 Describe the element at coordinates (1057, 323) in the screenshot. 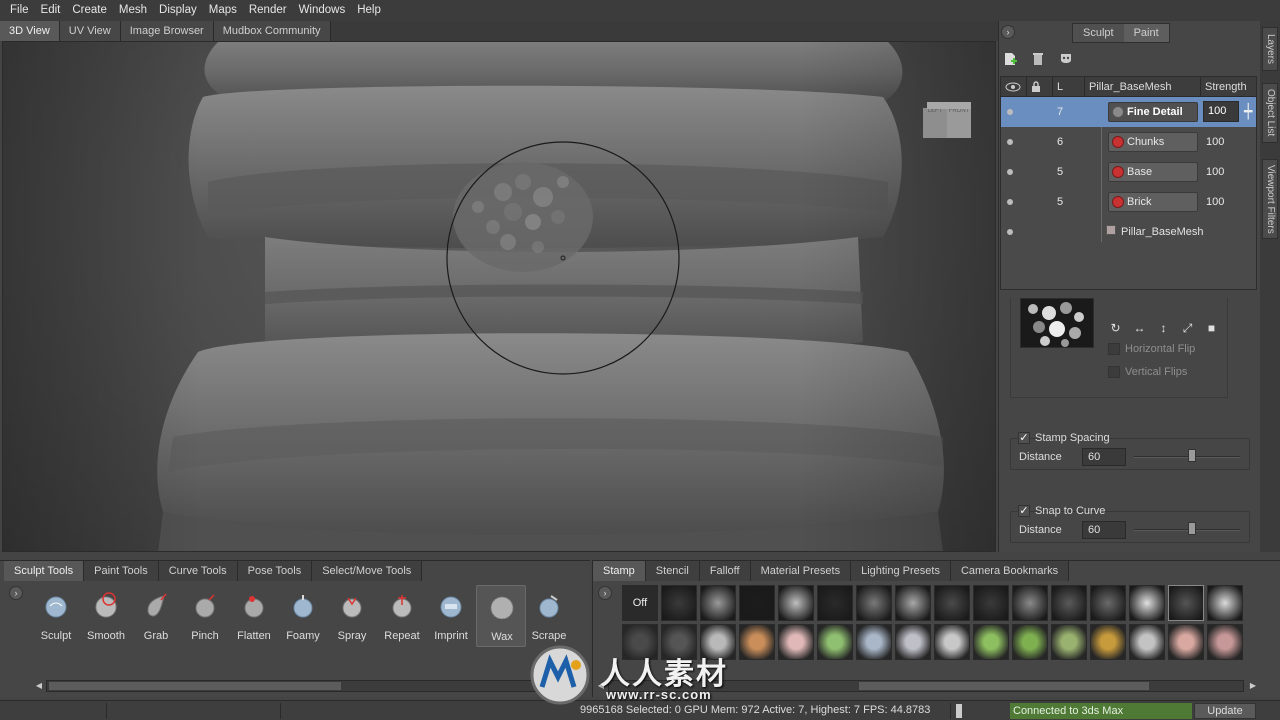

I see `stamp-thumbnail` at that location.